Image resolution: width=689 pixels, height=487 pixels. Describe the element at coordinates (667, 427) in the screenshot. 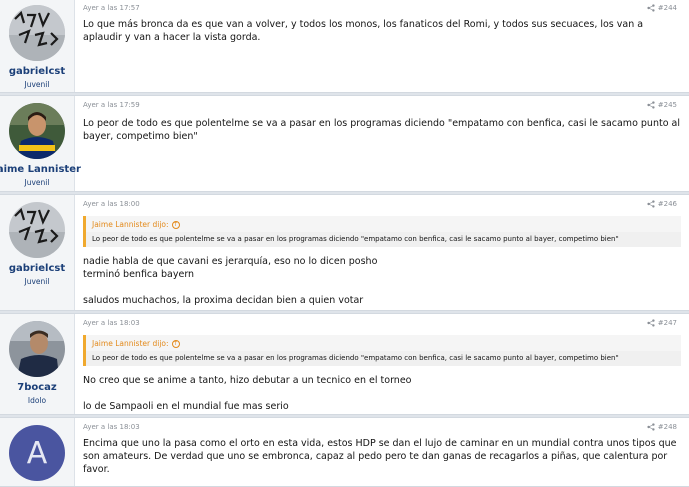

I see `post-number: #248` at that location.